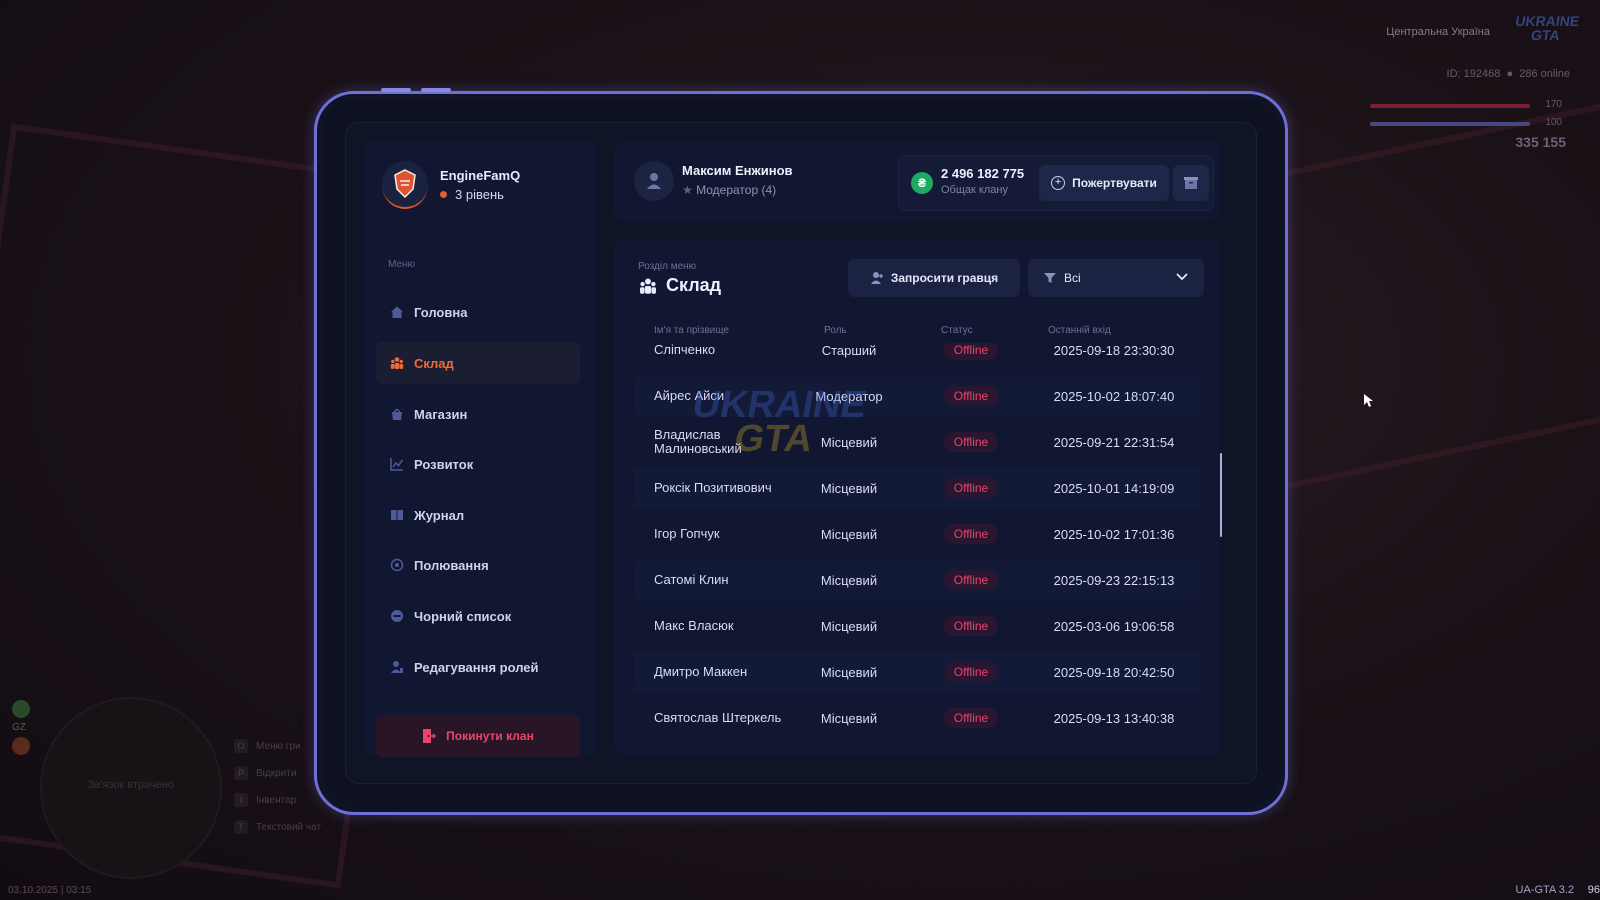  What do you see at coordinates (478, 464) in the screenshot?
I see `menu-item-development: Розвиток` at bounding box center [478, 464].